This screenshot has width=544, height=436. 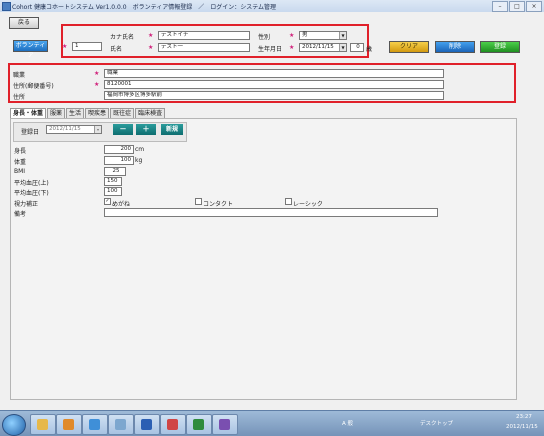 I want to click on next-button: ＋, so click(x=146, y=129).